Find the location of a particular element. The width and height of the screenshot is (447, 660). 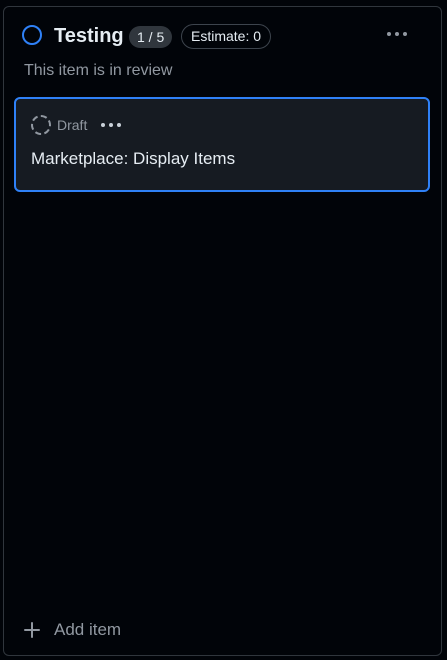

add-item-label: Add item is located at coordinates (88, 629).